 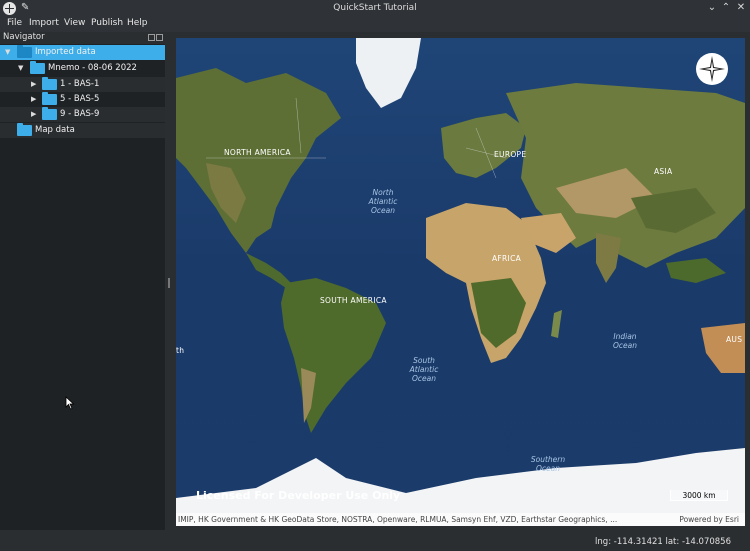 What do you see at coordinates (70, 403) in the screenshot?
I see `mouse-cursor-icon` at bounding box center [70, 403].